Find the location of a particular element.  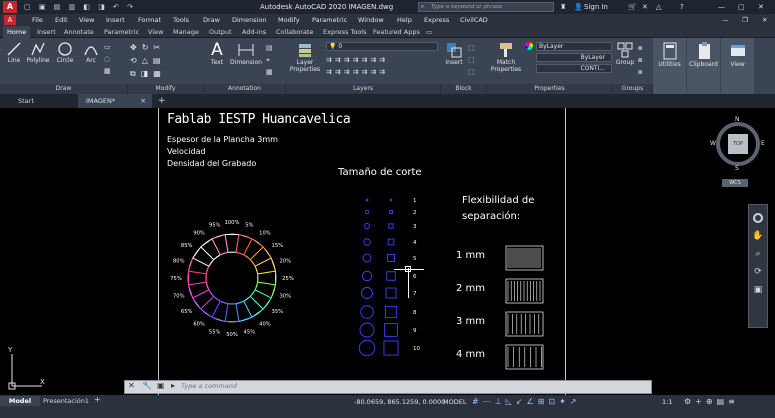

tab-annotate: Annotate is located at coordinates (79, 32).